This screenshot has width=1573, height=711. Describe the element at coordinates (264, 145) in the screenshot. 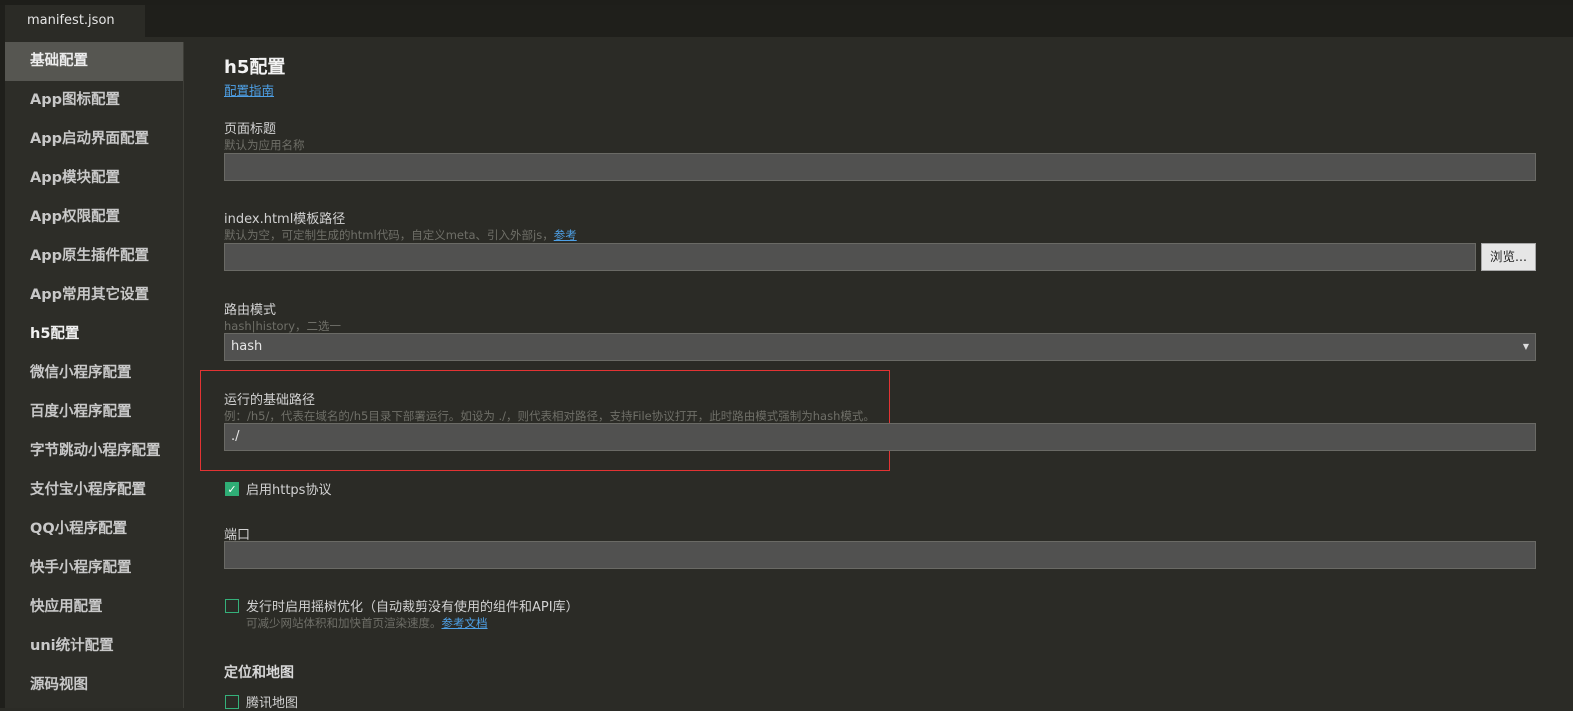

I see `page-title-hint: 默认为应用名称` at that location.